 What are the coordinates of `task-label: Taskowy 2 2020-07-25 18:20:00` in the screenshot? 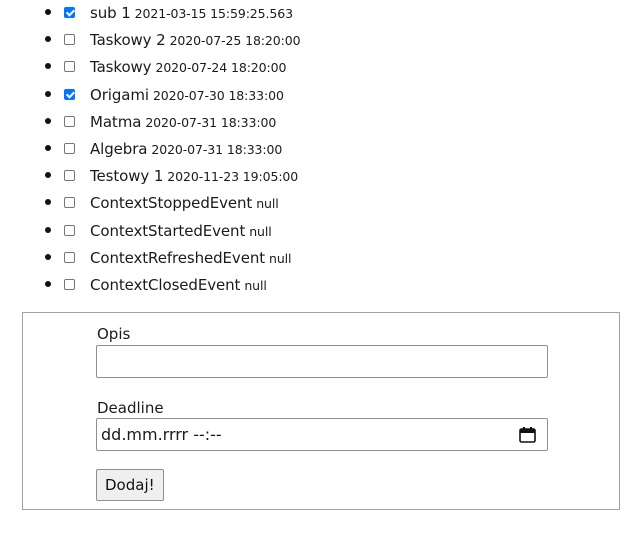 It's located at (195, 40).